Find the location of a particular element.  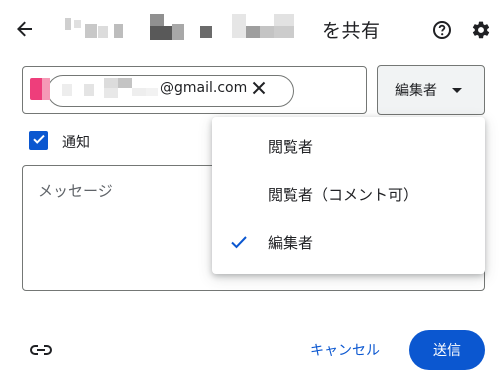

help-circle-icon is located at coordinates (442, 32).